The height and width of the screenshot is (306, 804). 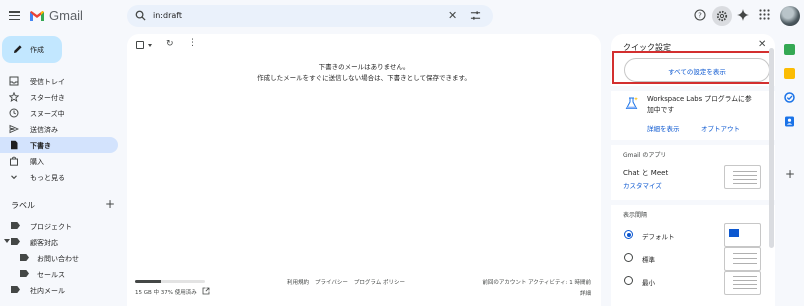 I want to click on external-link-icon, so click(x=206, y=291).